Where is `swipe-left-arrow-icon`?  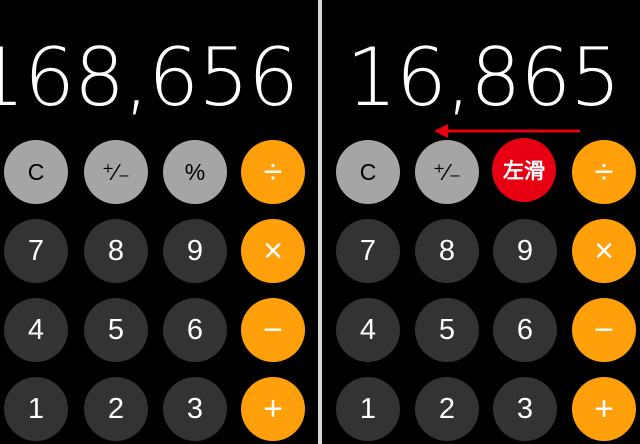 swipe-left-arrow-icon is located at coordinates (507, 131).